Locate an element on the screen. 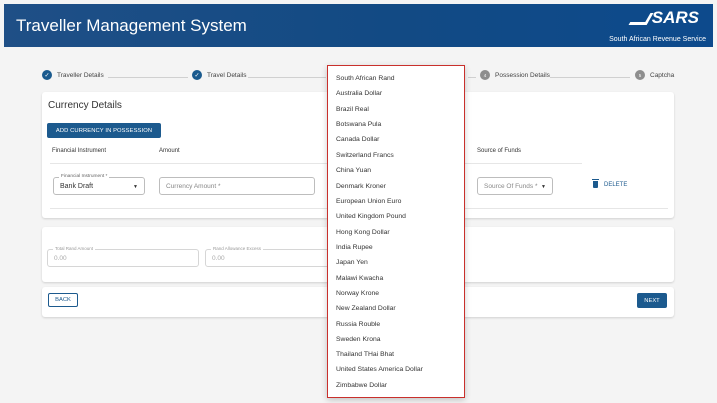 The image size is (717, 403). currency-amount-input: Currency Amount * is located at coordinates (237, 186).